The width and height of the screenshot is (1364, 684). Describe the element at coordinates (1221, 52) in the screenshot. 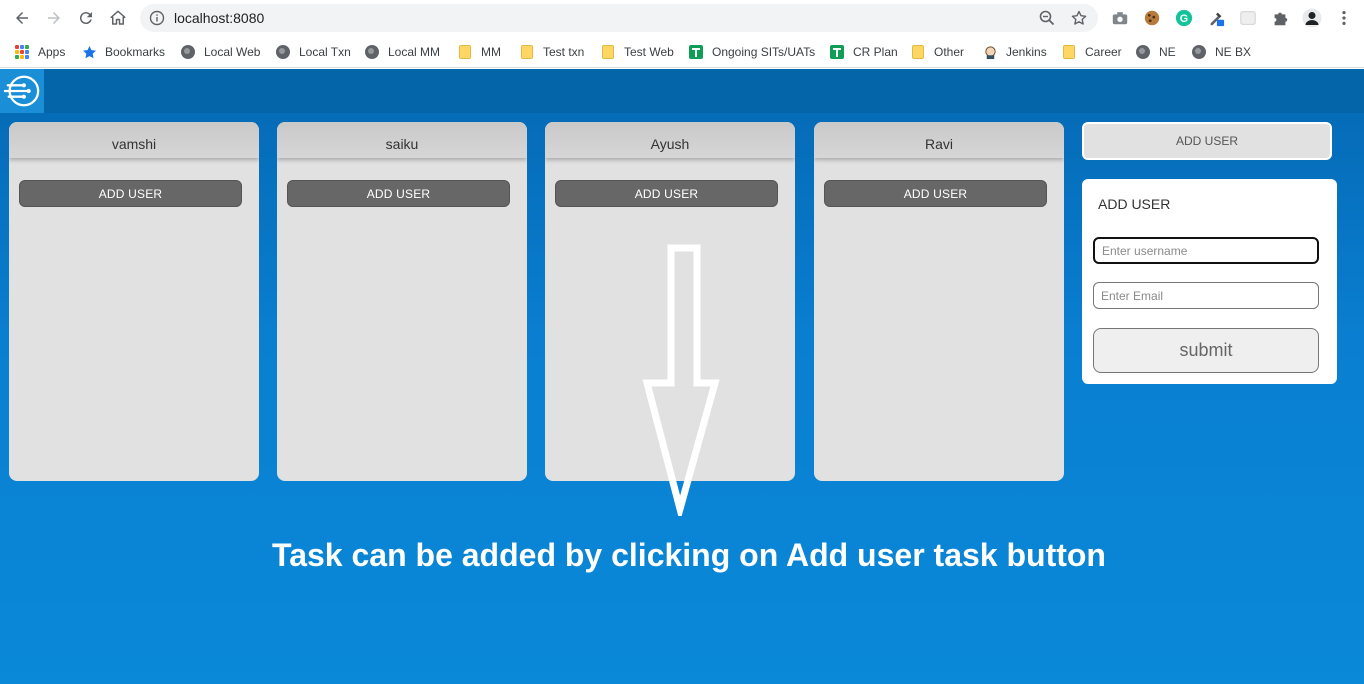

I see `bookmark-ne-bx: NE BX` at that location.